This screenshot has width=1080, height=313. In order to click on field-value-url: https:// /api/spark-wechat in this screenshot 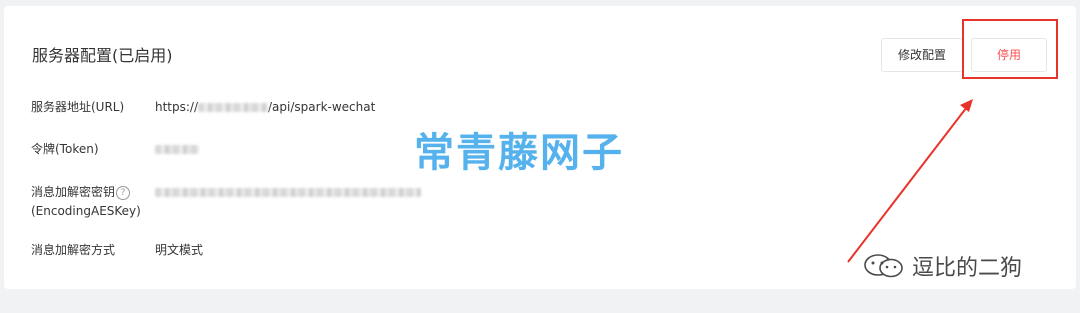, I will do `click(265, 107)`.